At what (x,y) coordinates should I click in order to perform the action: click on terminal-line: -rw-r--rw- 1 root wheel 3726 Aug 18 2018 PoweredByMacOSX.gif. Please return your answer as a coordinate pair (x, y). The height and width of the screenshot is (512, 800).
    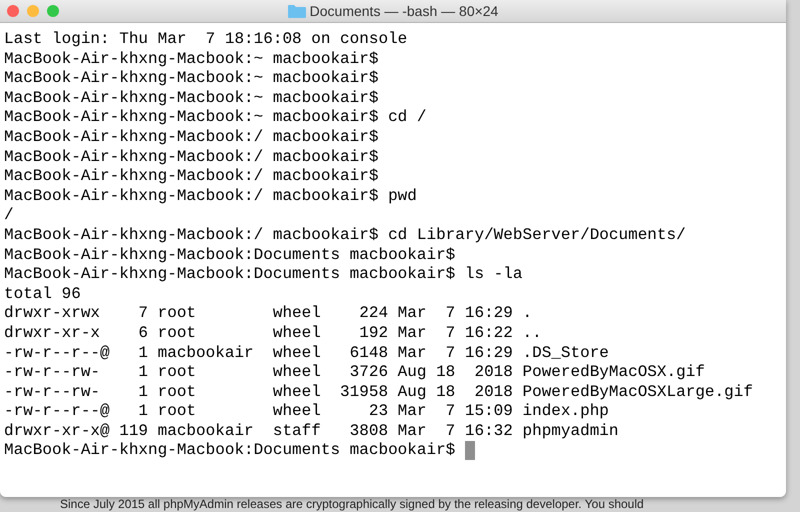
    Looking at the image, I should click on (354, 373).